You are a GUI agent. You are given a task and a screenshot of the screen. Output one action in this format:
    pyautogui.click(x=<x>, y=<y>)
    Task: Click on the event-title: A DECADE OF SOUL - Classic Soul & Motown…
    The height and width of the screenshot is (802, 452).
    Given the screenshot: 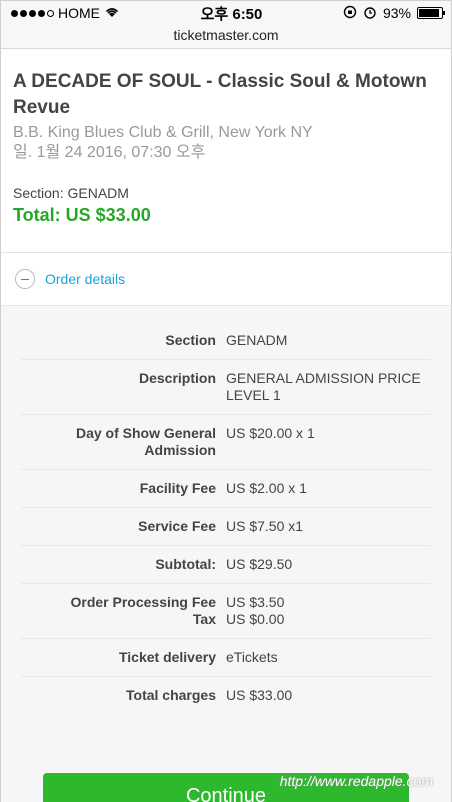 What is the action you would take?
    pyautogui.click(x=220, y=94)
    